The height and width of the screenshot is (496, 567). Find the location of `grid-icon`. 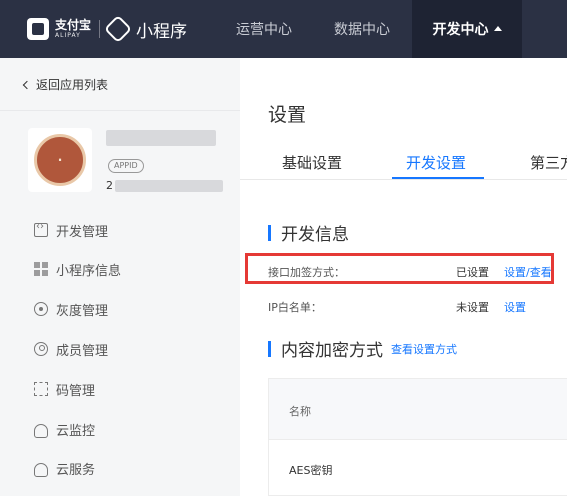

grid-icon is located at coordinates (41, 269).